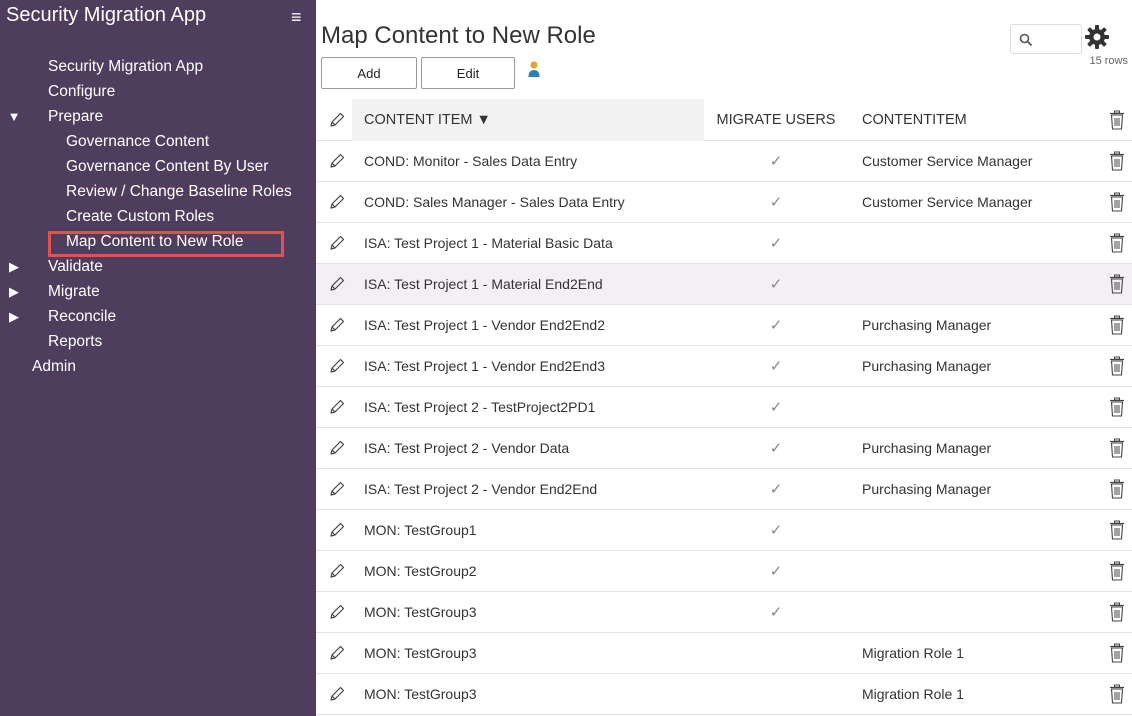 The height and width of the screenshot is (716, 1132). Describe the element at coordinates (158, 166) in the screenshot. I see `nav-governance-content-by-user: Governance Content By User` at that location.